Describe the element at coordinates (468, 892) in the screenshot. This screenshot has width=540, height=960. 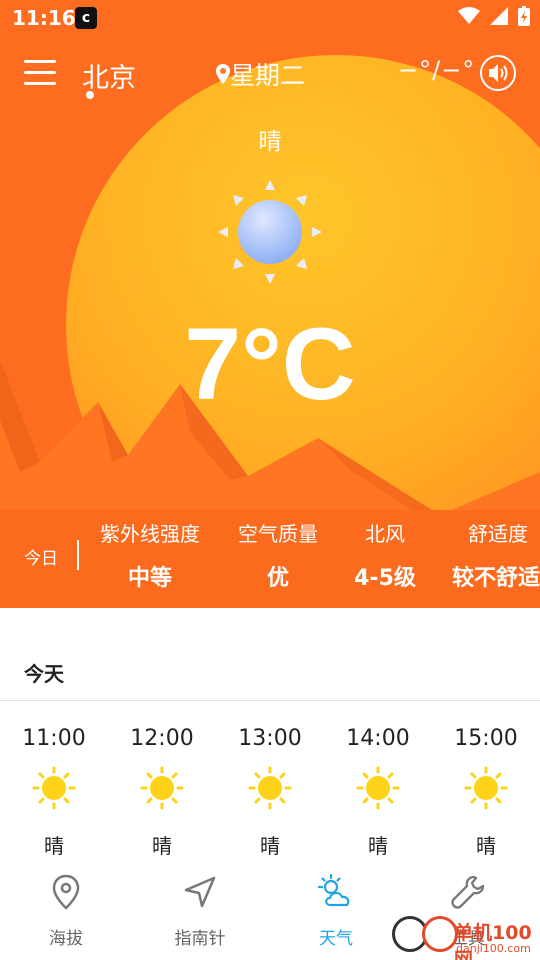
I see `wrench-icon` at that location.